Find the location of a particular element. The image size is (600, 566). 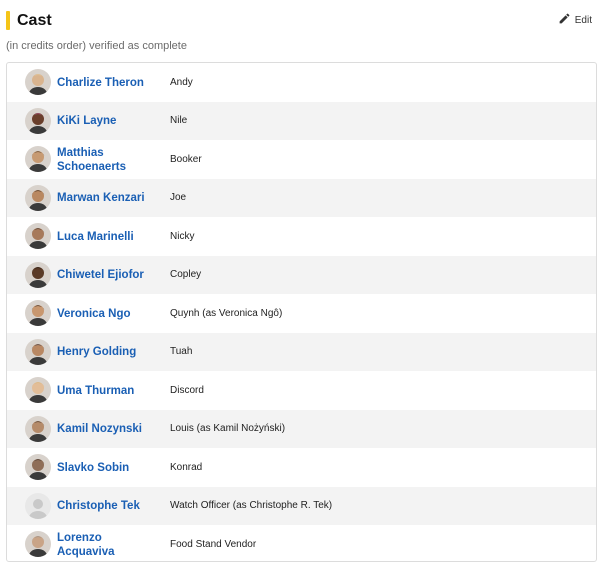

character-name: Joe is located at coordinates (178, 198).